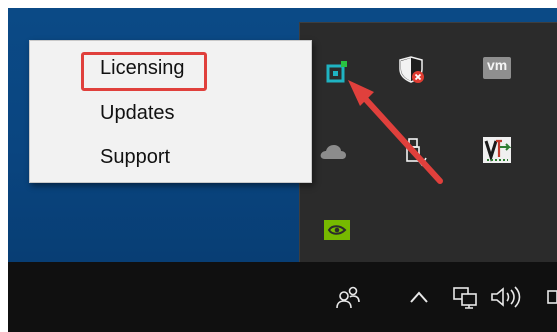 This screenshot has width=557, height=332. I want to click on volume-icon, so click(506, 297).